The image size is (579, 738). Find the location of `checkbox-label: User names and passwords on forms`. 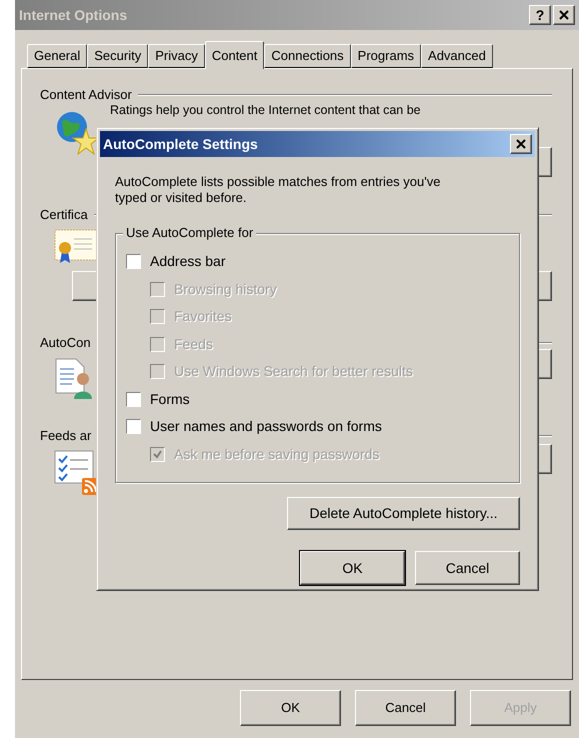

checkbox-label: User names and passwords on forms is located at coordinates (266, 426).